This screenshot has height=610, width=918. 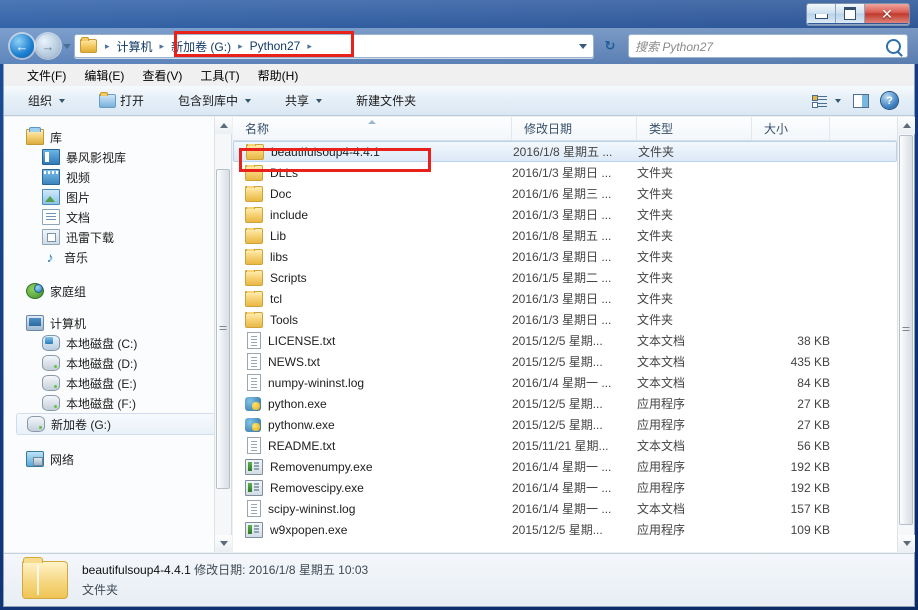 What do you see at coordinates (565, 319) in the screenshot?
I see `table-row: Tools 2016/1/3 星期日 ... 文件夹` at bounding box center [565, 319].